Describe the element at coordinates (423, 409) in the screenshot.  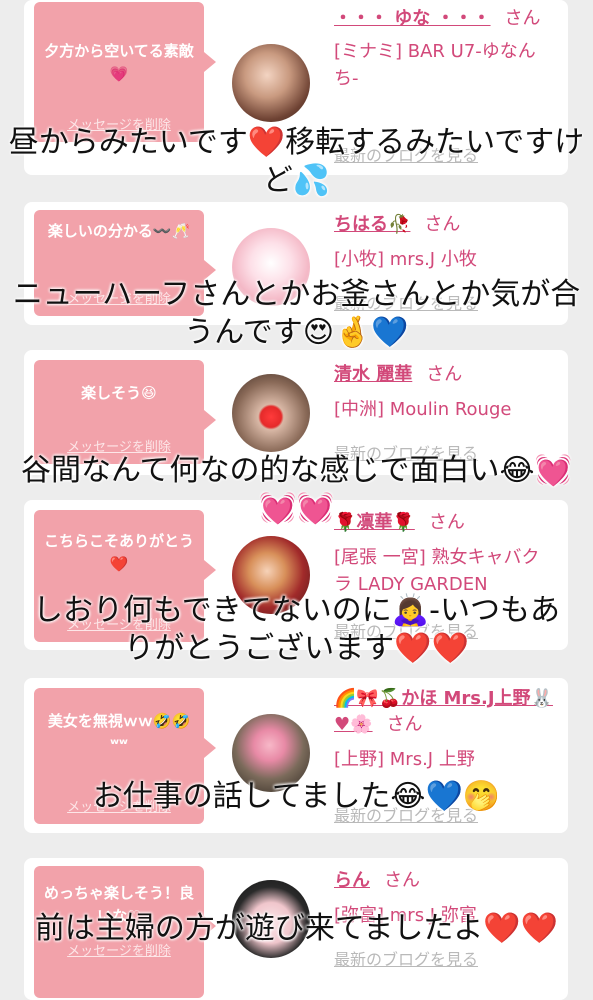
I see `shop-name: [中洲] Moulin Rouge` at that location.